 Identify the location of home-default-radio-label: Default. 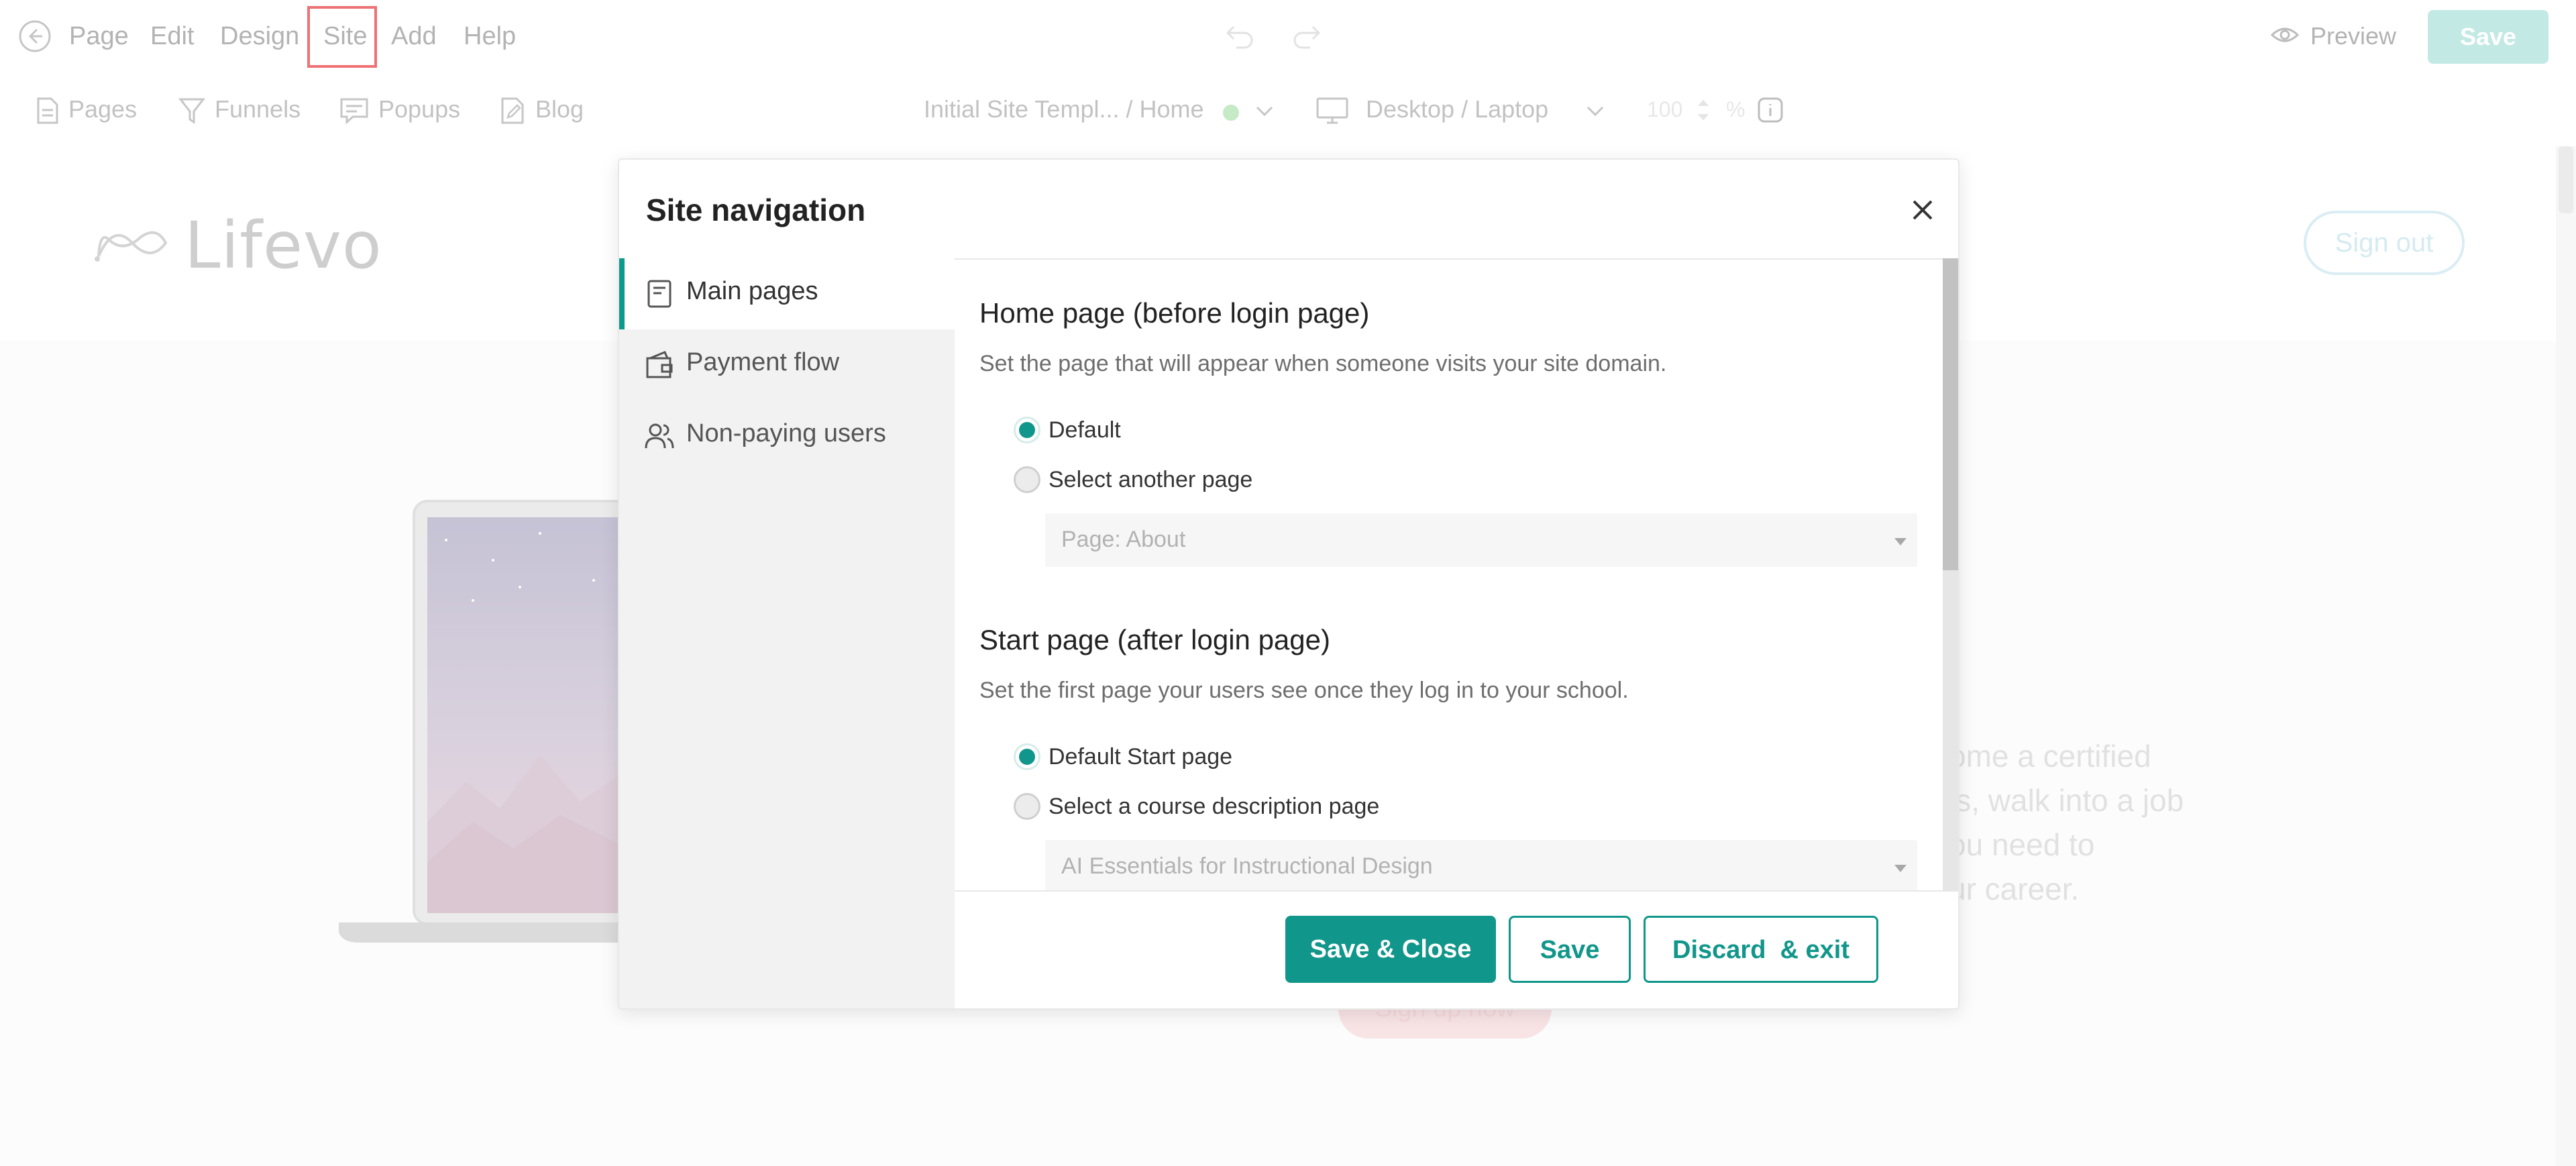
(1085, 430).